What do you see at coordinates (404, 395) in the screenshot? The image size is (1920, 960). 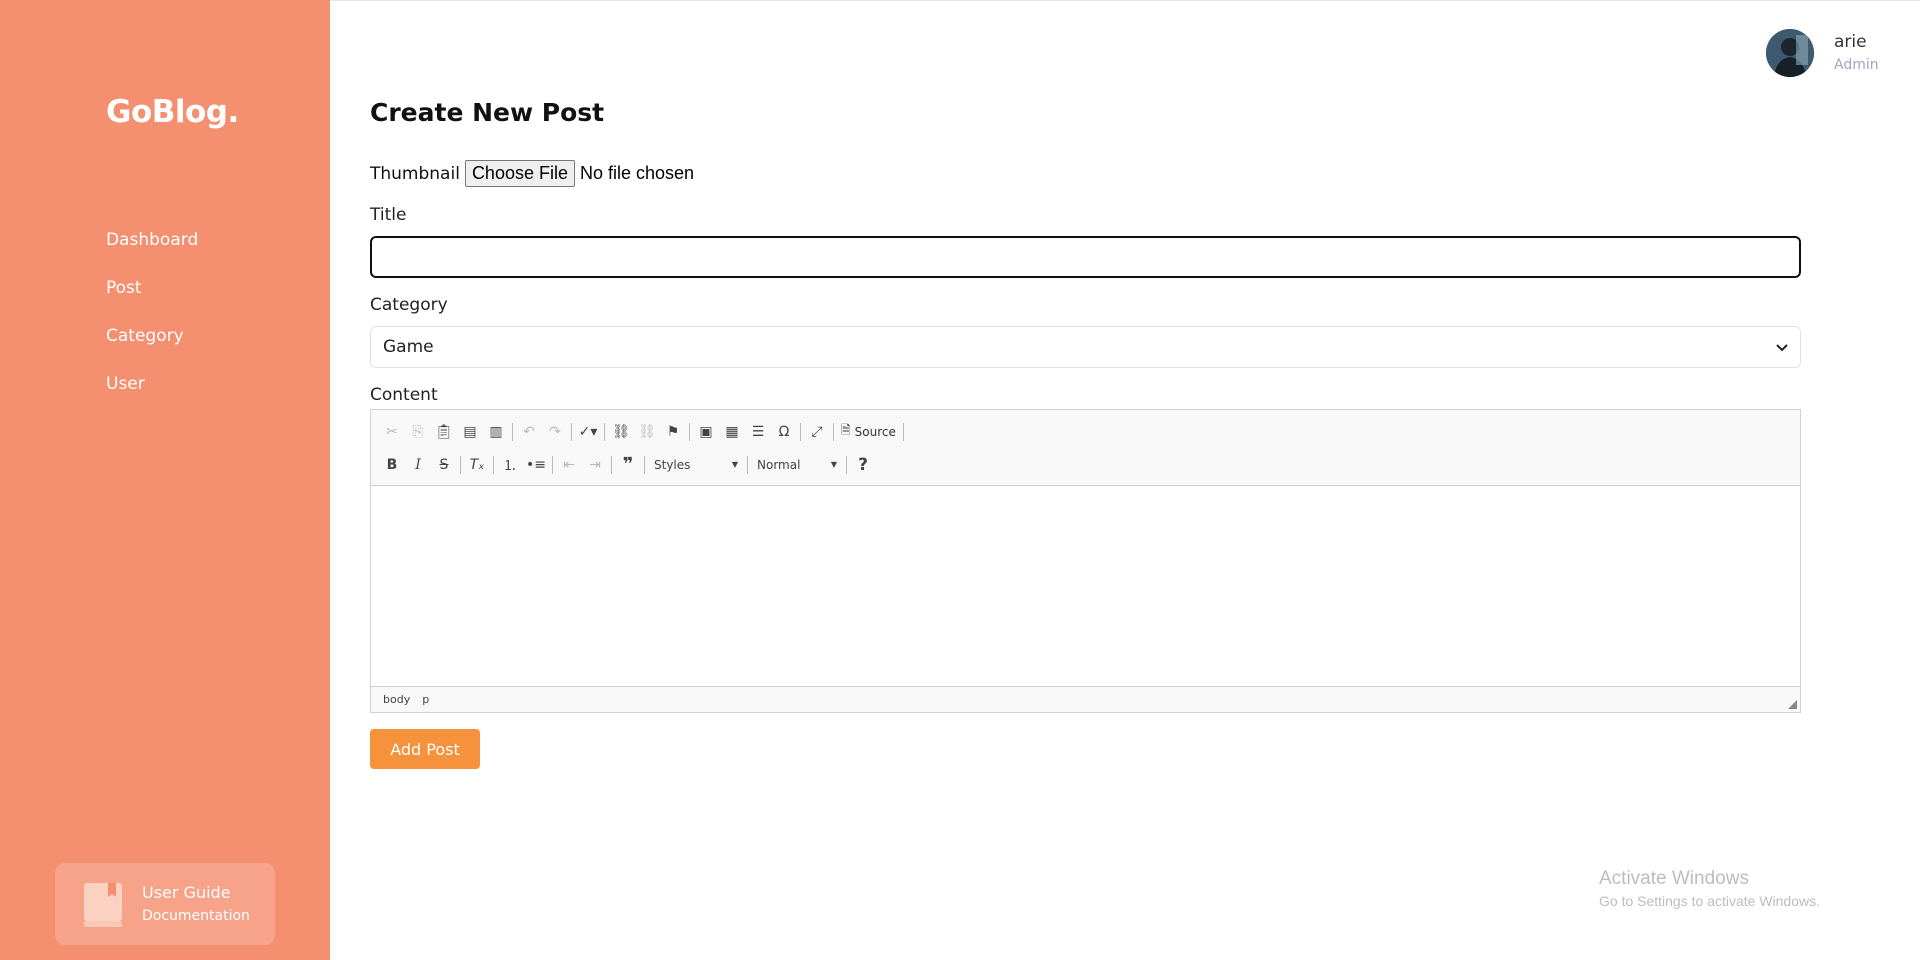 I see `content-label: Content` at bounding box center [404, 395].